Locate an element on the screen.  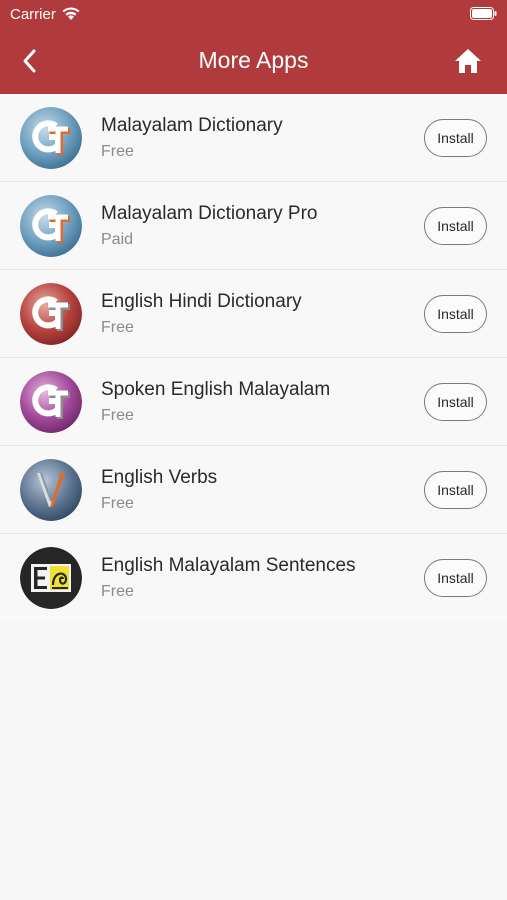
app-name: English Verbs is located at coordinates (159, 477).